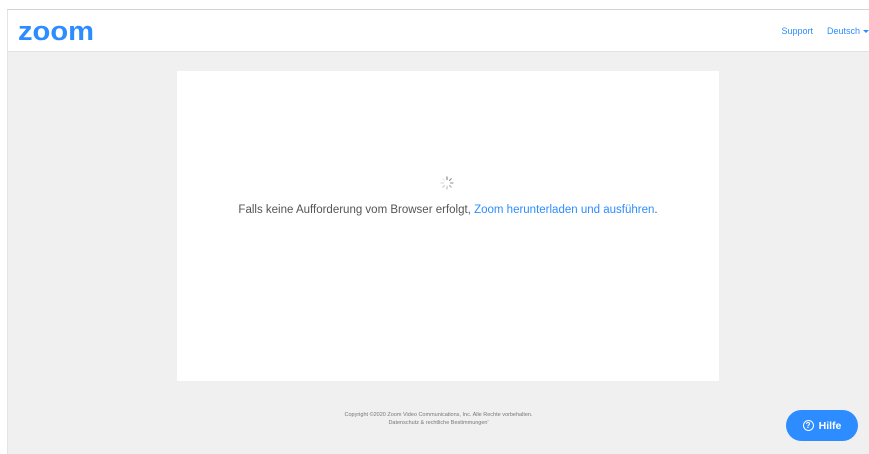  I want to click on loading-spinner-icon, so click(447, 183).